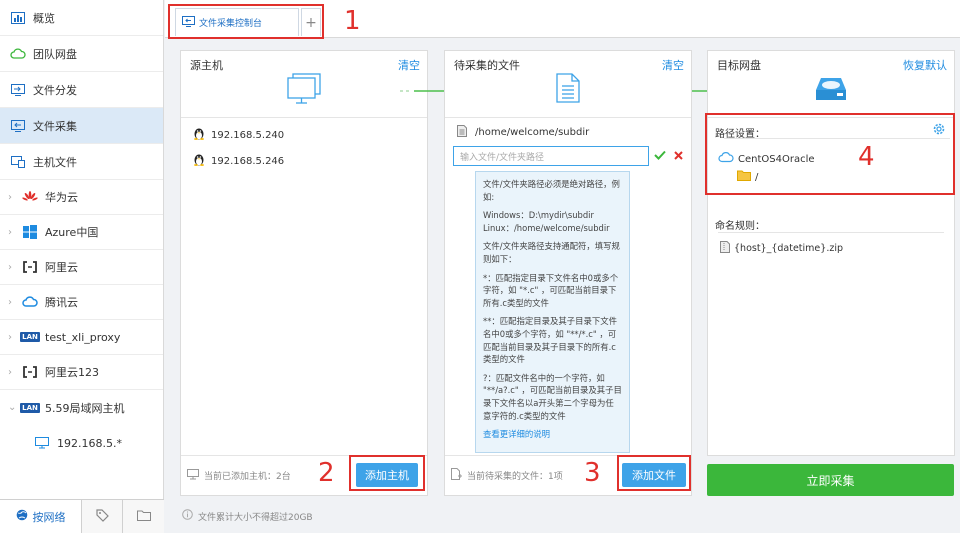 The height and width of the screenshot is (533, 960). I want to click on sidebar-item-host-file: 主机文件, so click(81, 162).